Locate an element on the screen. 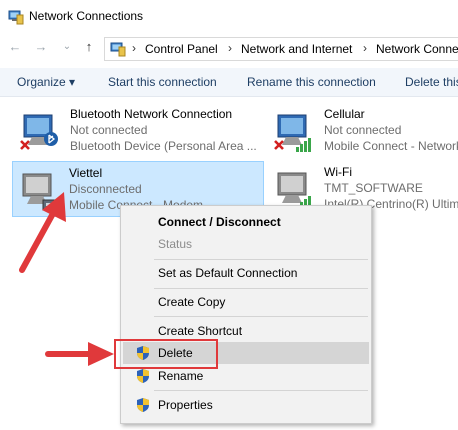 This screenshot has height=430, width=458. recent-locations-icon: ⌄ is located at coordinates (67, 47).